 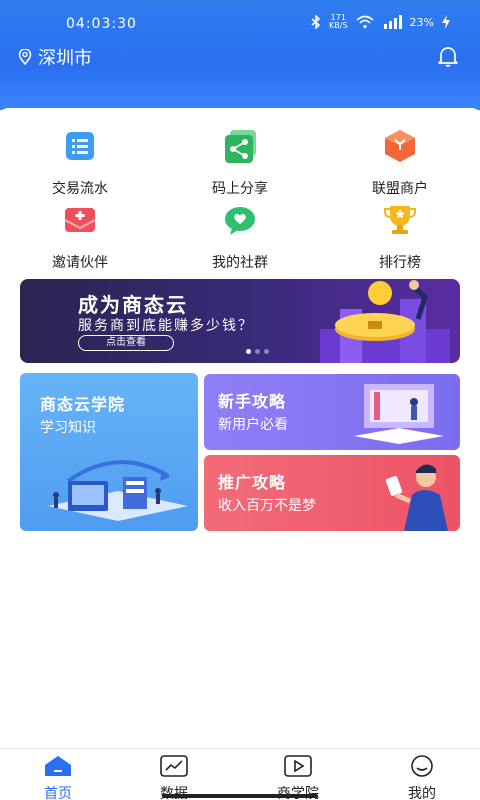 What do you see at coordinates (252, 401) in the screenshot?
I see `newbie-title: 新手攻略` at bounding box center [252, 401].